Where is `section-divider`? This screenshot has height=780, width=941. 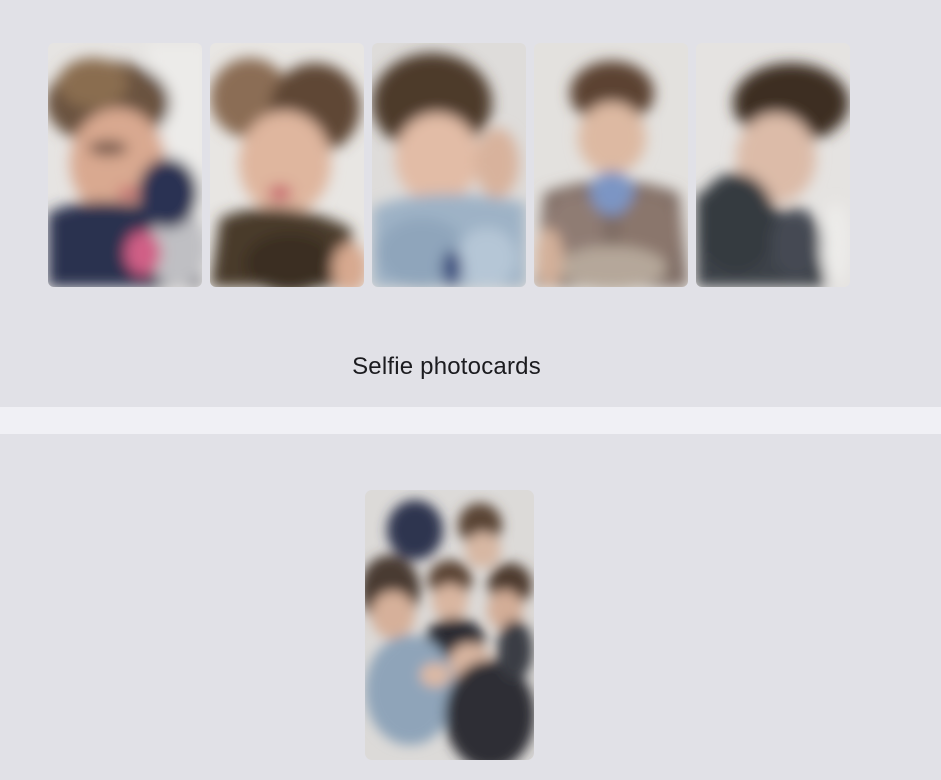 section-divider is located at coordinates (470, 420).